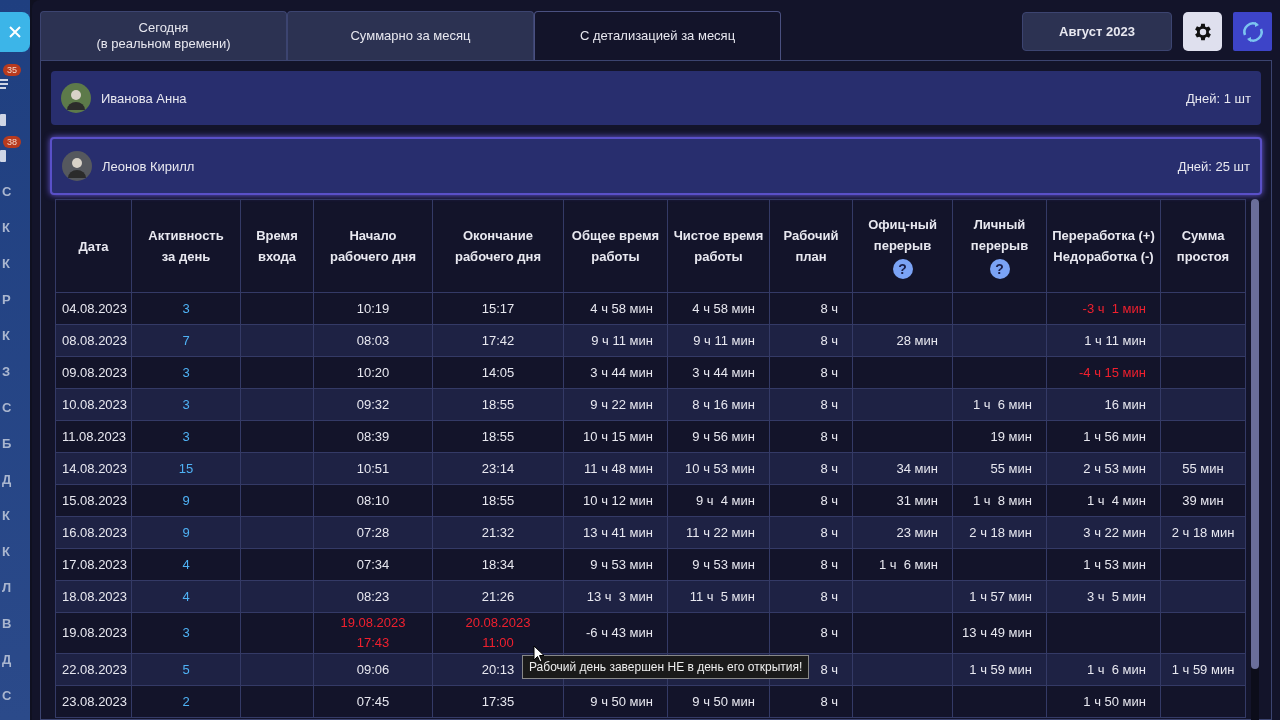  What do you see at coordinates (1203, 500) in the screenshot?
I see `table-cell: 39 мин` at bounding box center [1203, 500].